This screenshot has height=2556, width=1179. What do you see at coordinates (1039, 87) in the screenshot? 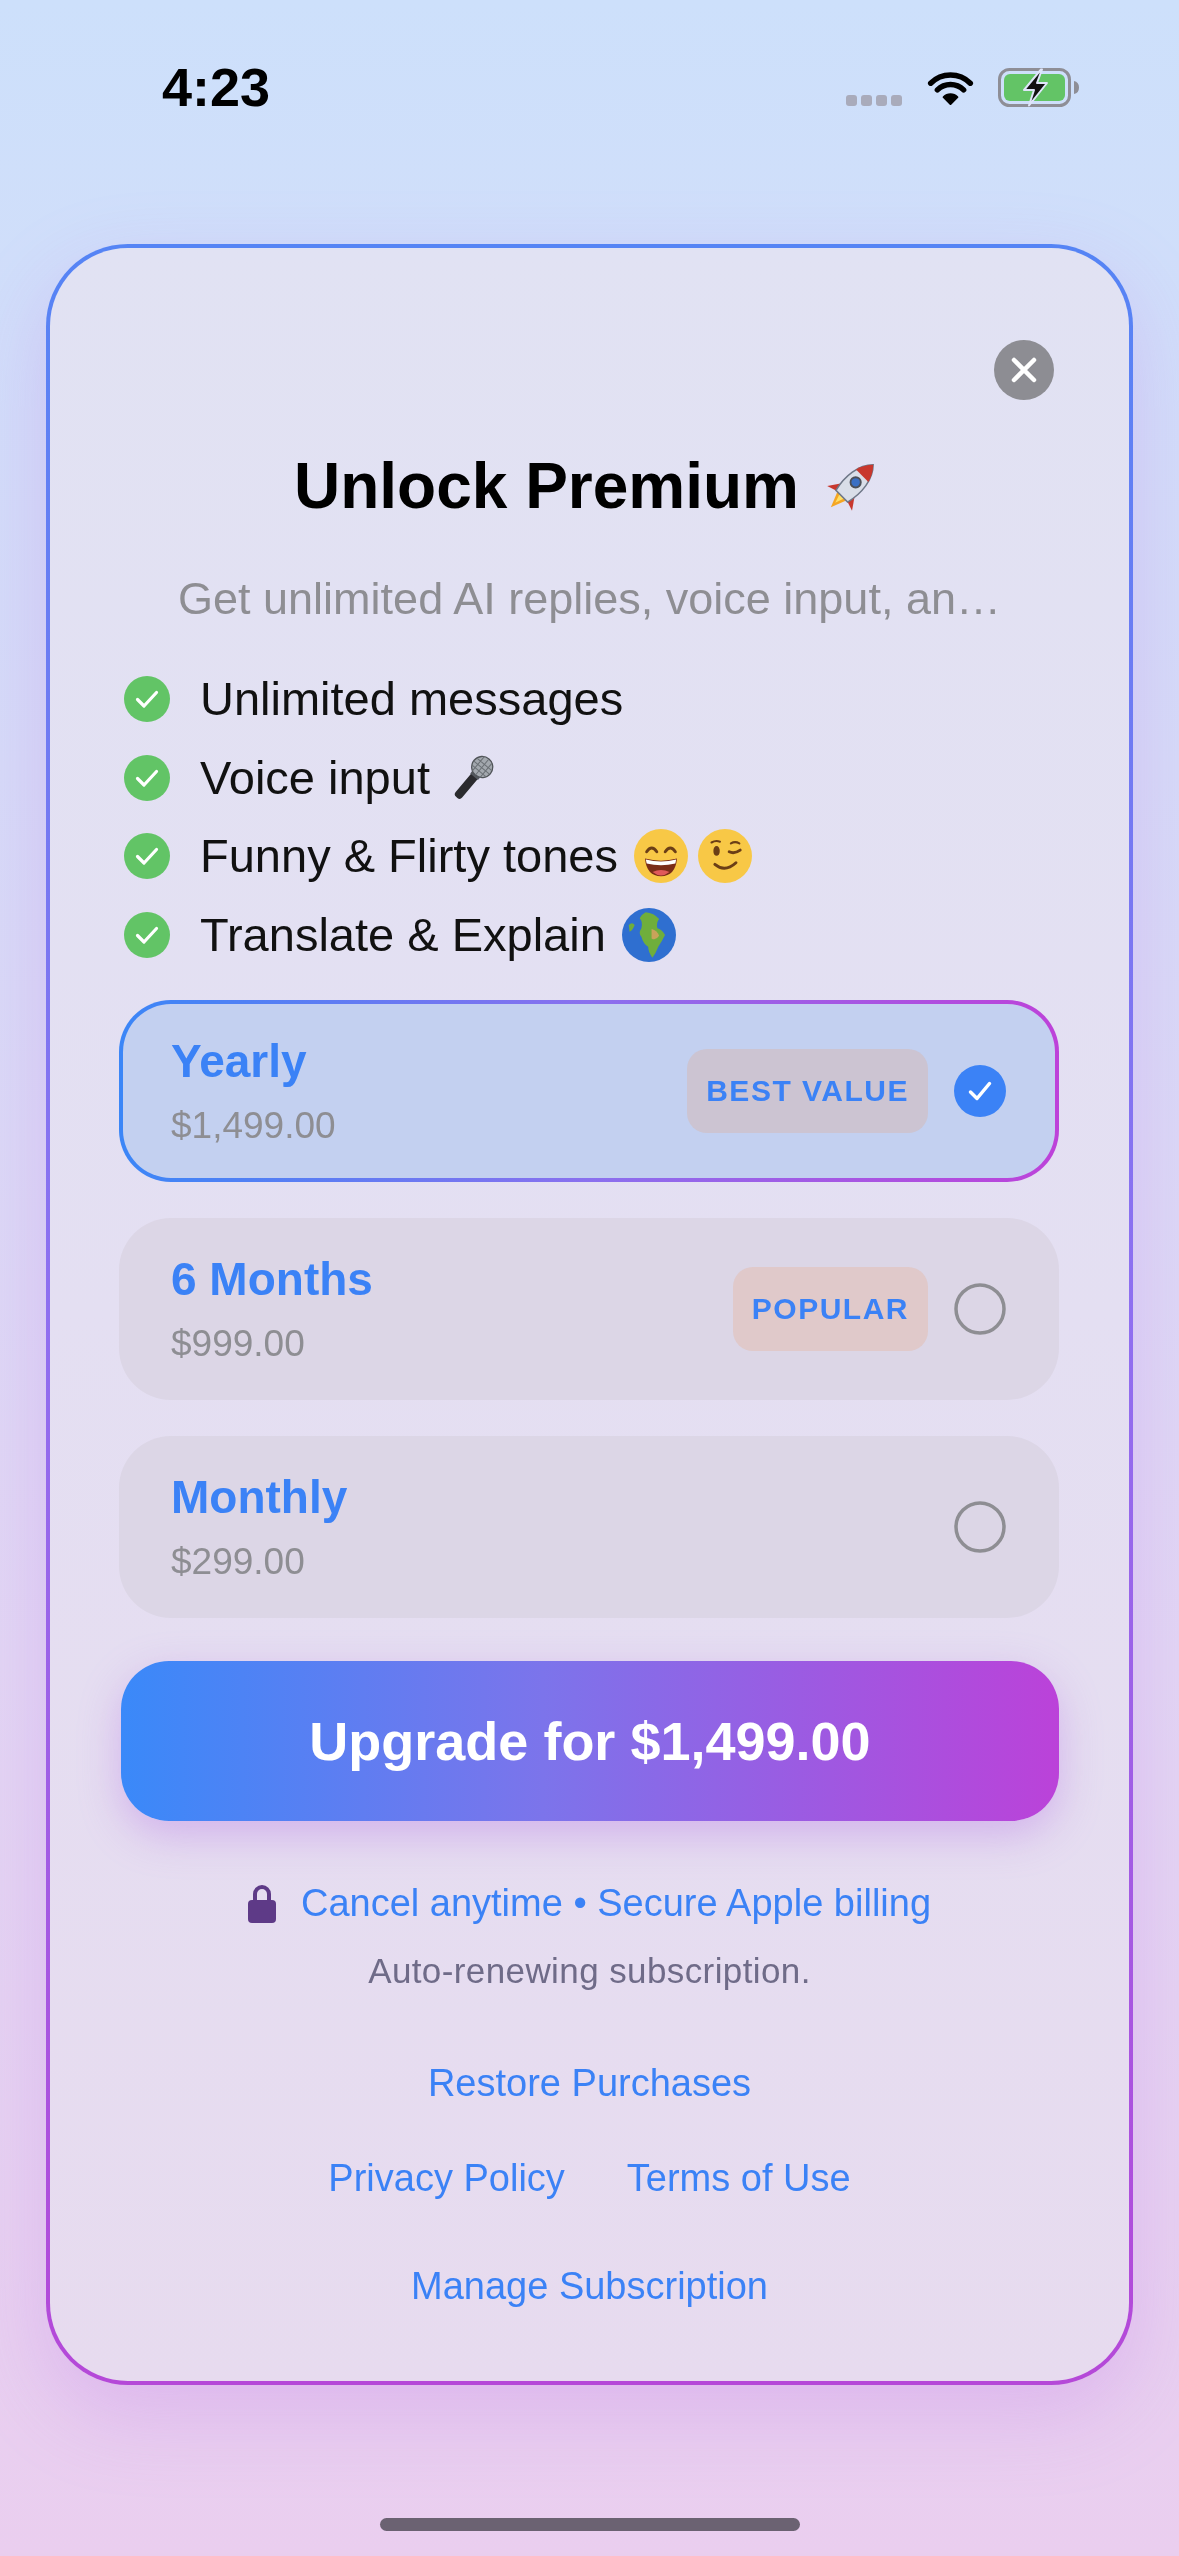
I see `battery-charging-icon` at bounding box center [1039, 87].